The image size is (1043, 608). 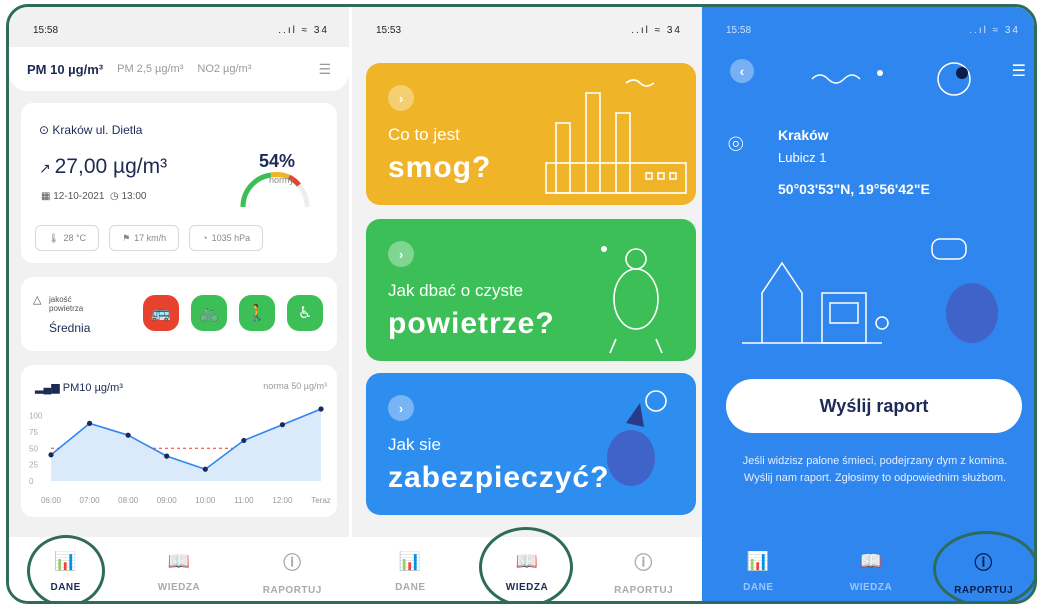 I want to click on tab-pm25: PM 2,5 µg/m³, so click(x=150, y=69).